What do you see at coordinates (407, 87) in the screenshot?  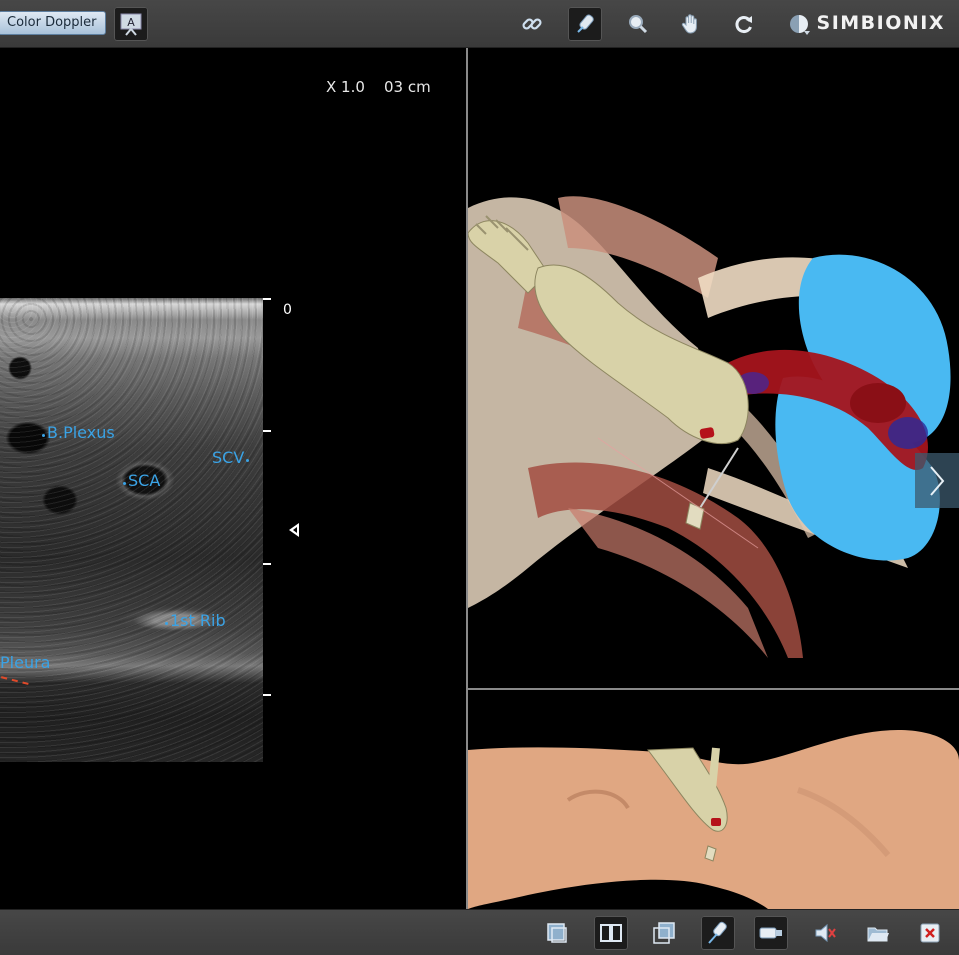 I see `depth-value: 03 cm` at bounding box center [407, 87].